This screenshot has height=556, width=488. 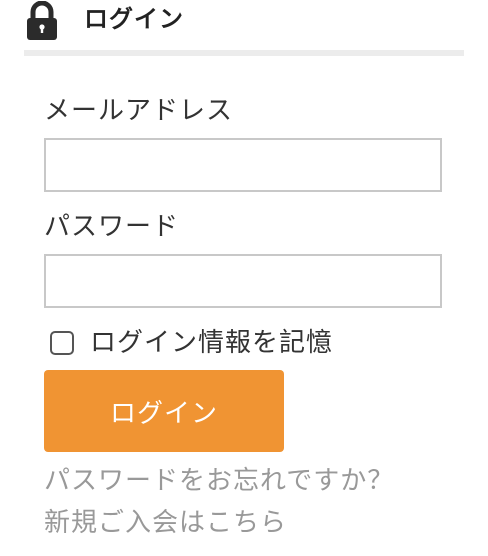 I want to click on login-button: ログイン, so click(x=164, y=411).